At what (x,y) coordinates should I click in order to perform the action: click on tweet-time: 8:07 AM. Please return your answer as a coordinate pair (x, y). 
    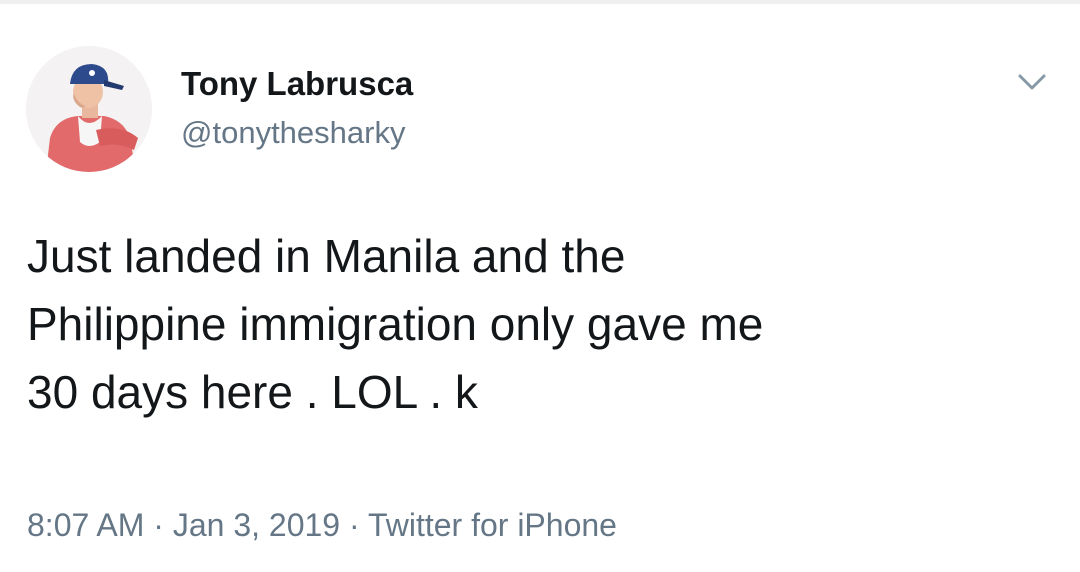
    Looking at the image, I should click on (85, 525).